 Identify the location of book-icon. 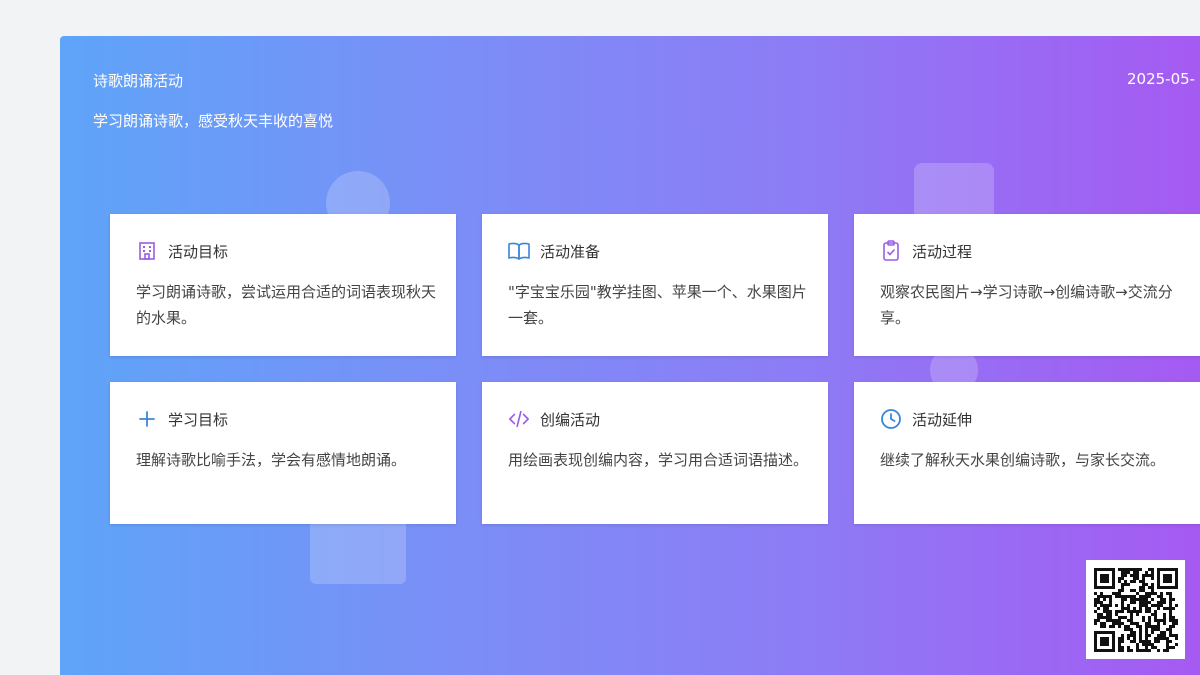
(519, 251).